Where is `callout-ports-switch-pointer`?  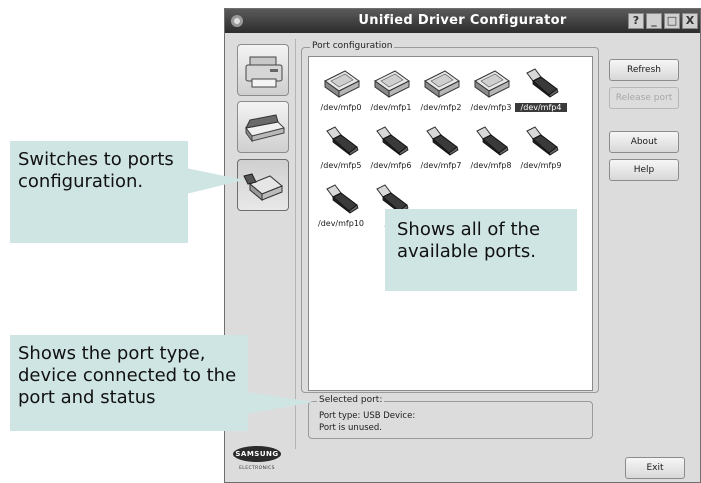 callout-ports-switch-pointer is located at coordinates (215, 181).